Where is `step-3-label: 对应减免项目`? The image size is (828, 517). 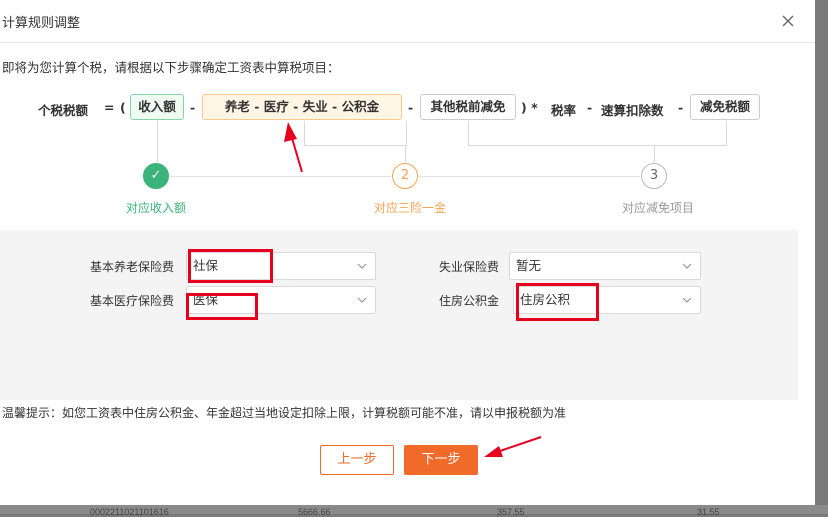
step-3-label: 对应减免项目 is located at coordinates (657, 208).